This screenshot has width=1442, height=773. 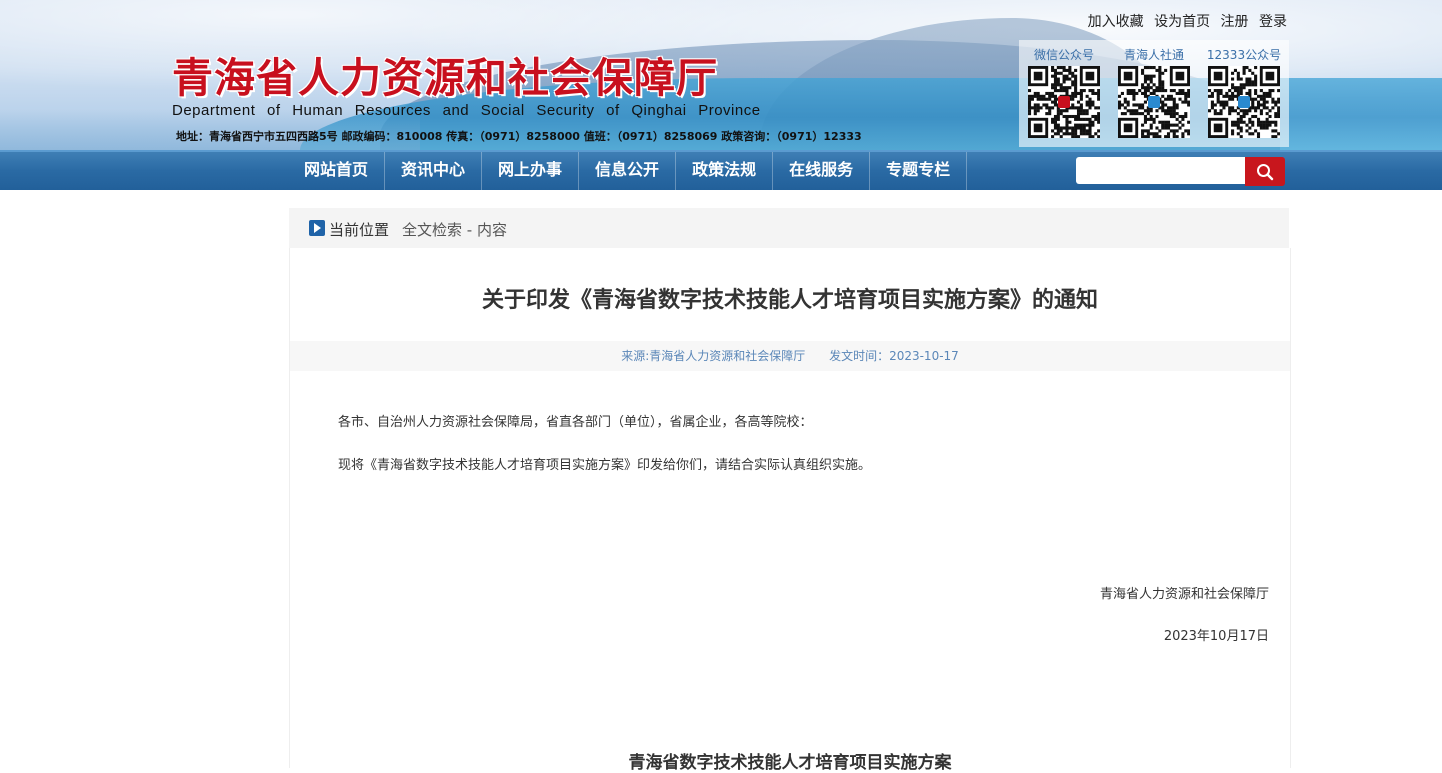 I want to click on nav-item-info-disclosure: 信息公开, so click(x=628, y=171).